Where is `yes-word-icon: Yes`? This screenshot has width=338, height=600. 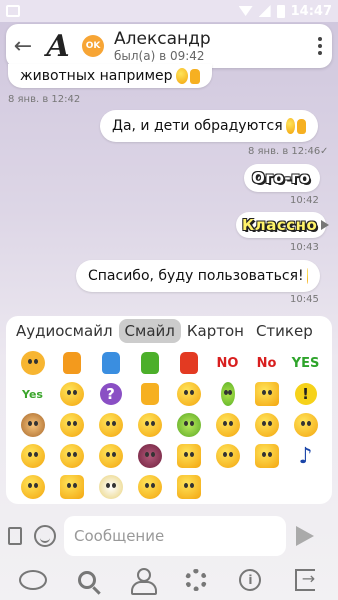 yes-word-icon: Yes is located at coordinates (32, 394).